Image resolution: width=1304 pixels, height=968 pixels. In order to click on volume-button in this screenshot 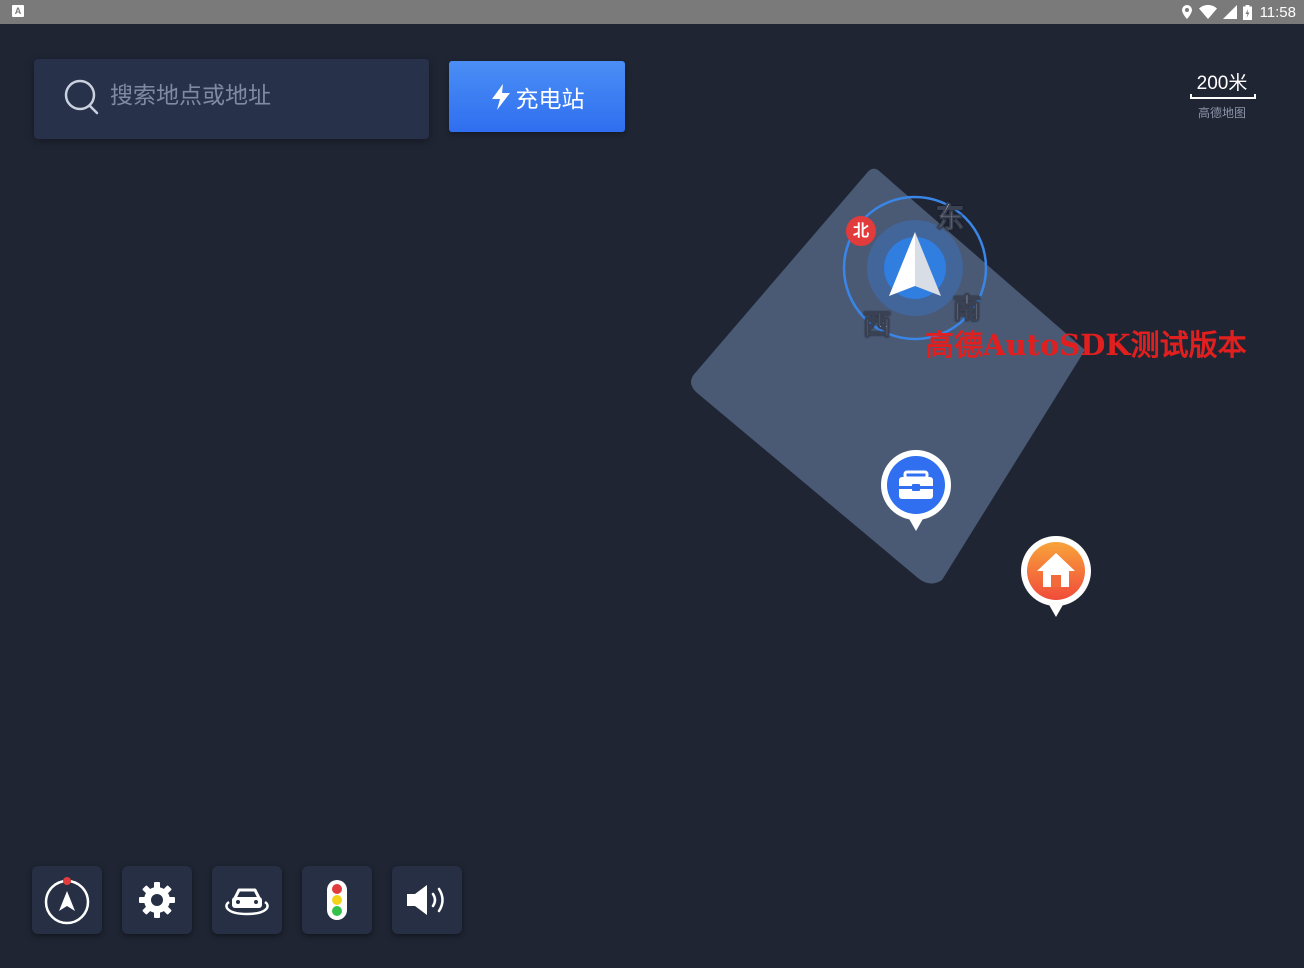, I will do `click(427, 900)`.